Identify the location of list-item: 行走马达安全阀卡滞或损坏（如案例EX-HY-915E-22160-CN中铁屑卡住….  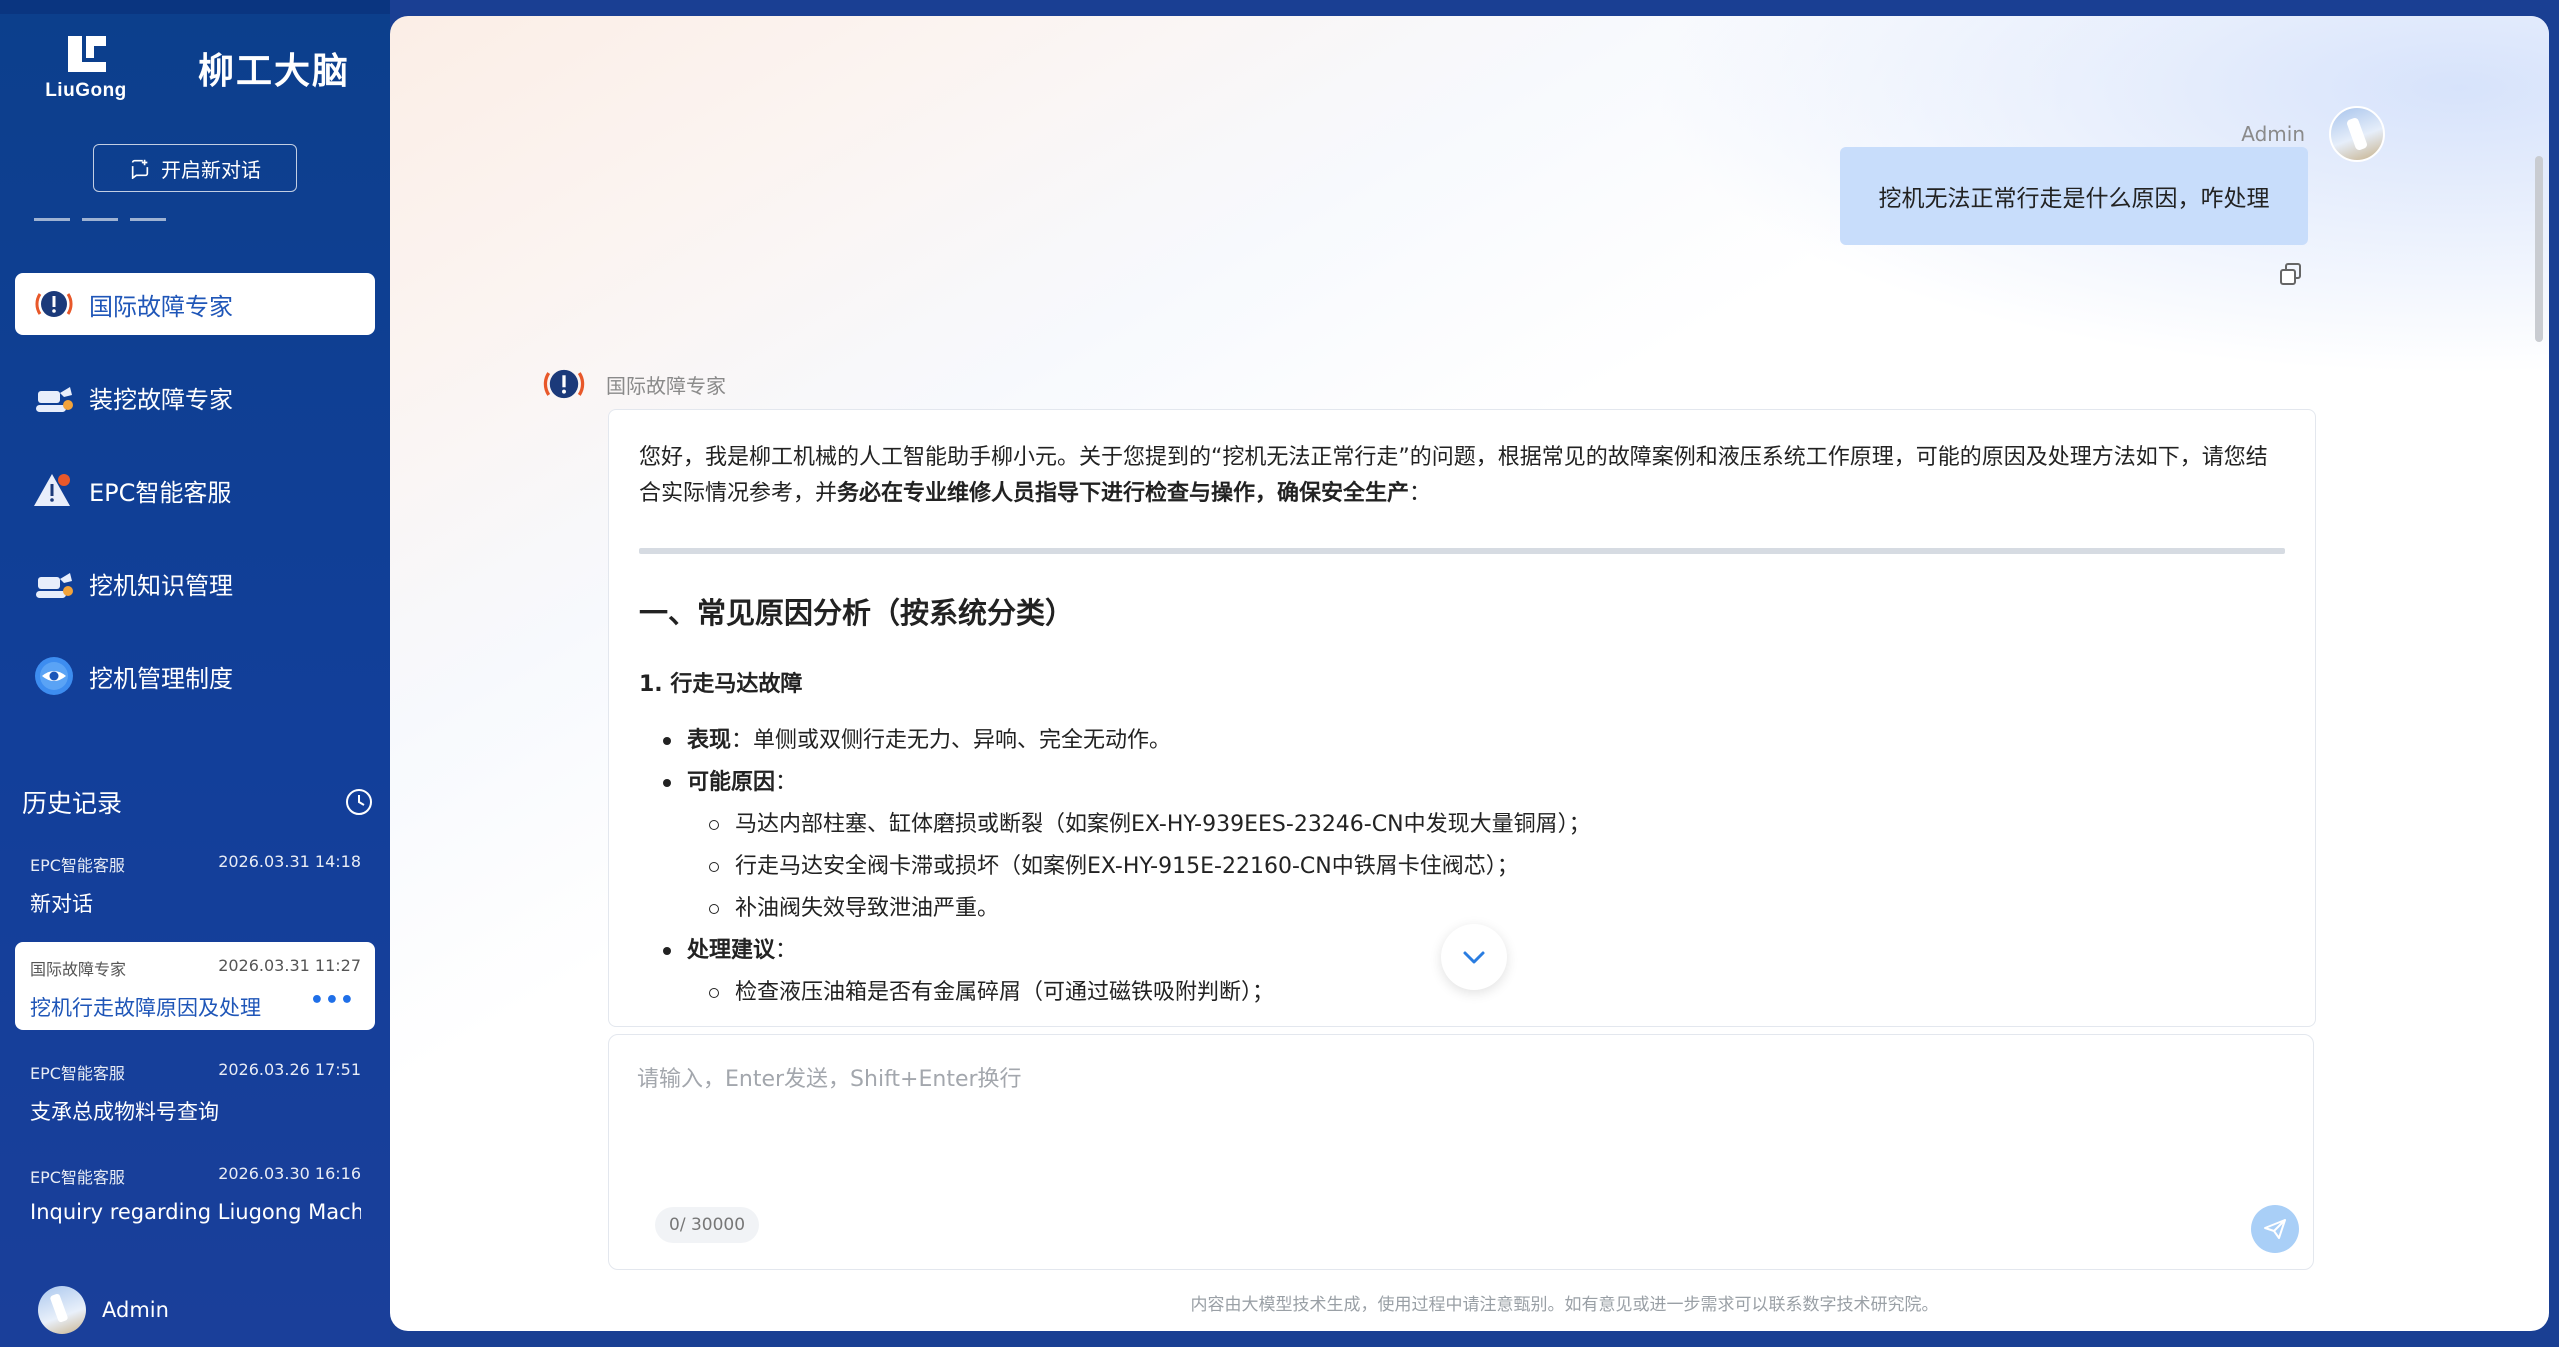
(1486, 867).